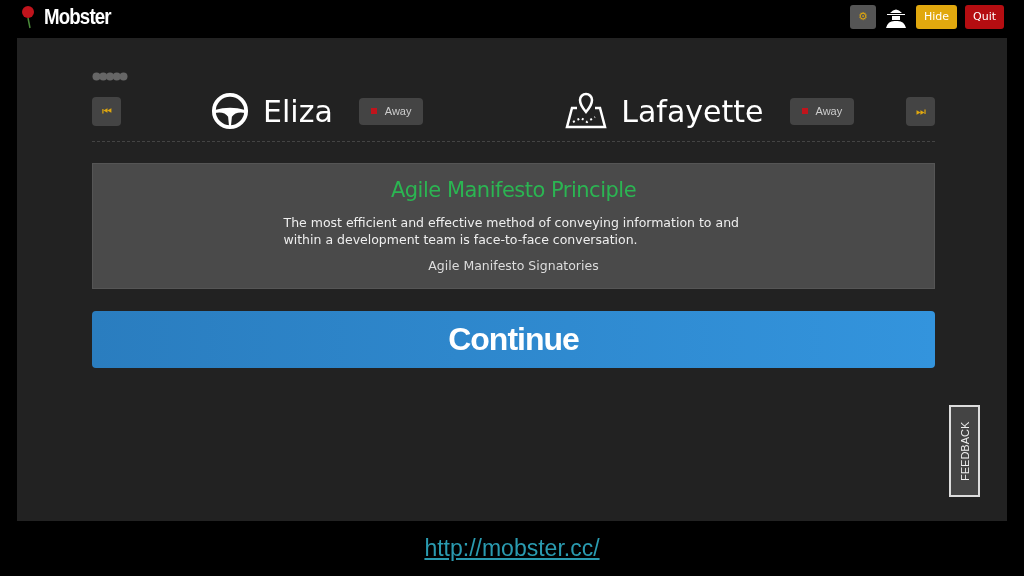 Image resolution: width=1024 pixels, height=576 pixels. I want to click on principle-title: Agile Manifesto Principle, so click(513, 190).